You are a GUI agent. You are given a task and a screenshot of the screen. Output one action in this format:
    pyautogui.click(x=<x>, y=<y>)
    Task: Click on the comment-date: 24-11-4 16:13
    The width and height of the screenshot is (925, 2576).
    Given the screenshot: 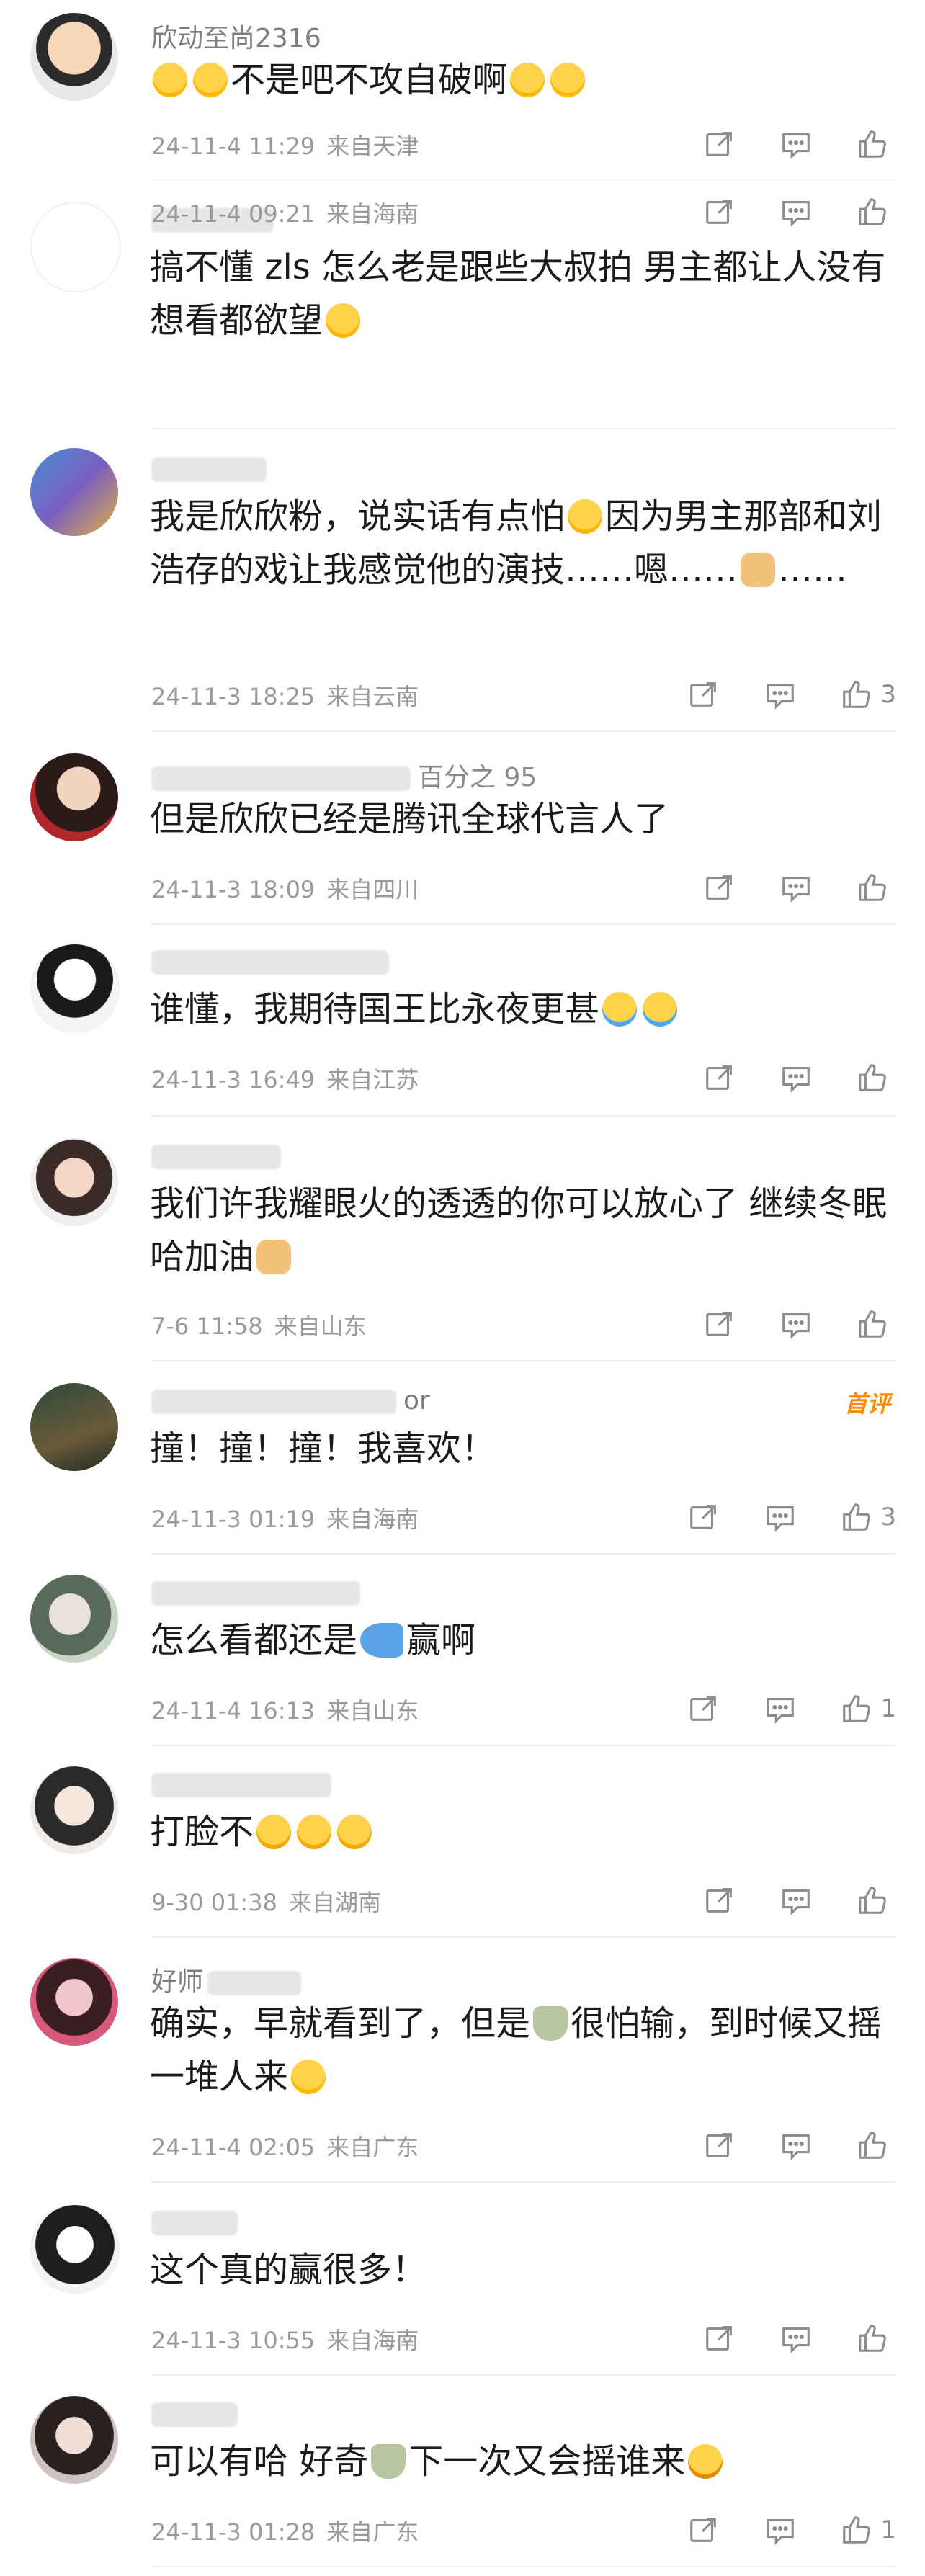 What is the action you would take?
    pyautogui.click(x=233, y=1711)
    